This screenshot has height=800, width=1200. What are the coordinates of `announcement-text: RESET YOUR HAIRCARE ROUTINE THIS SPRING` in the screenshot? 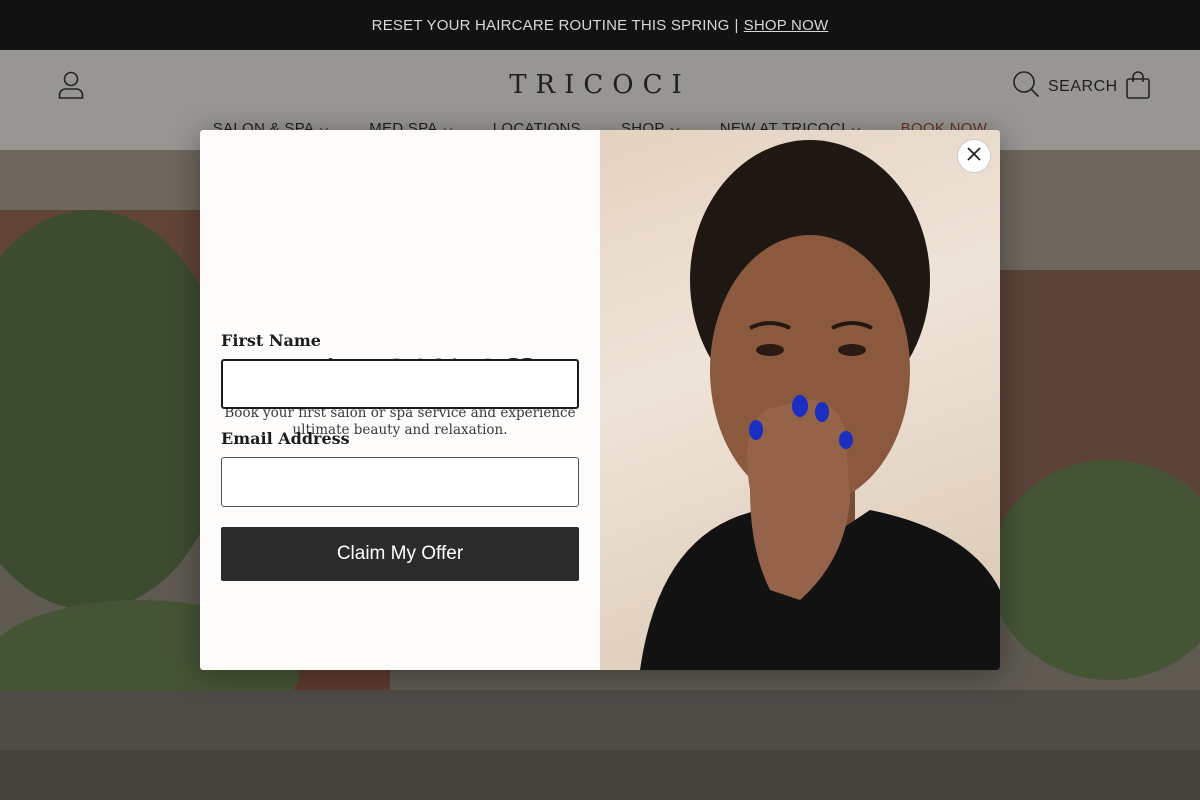 It's located at (550, 25).